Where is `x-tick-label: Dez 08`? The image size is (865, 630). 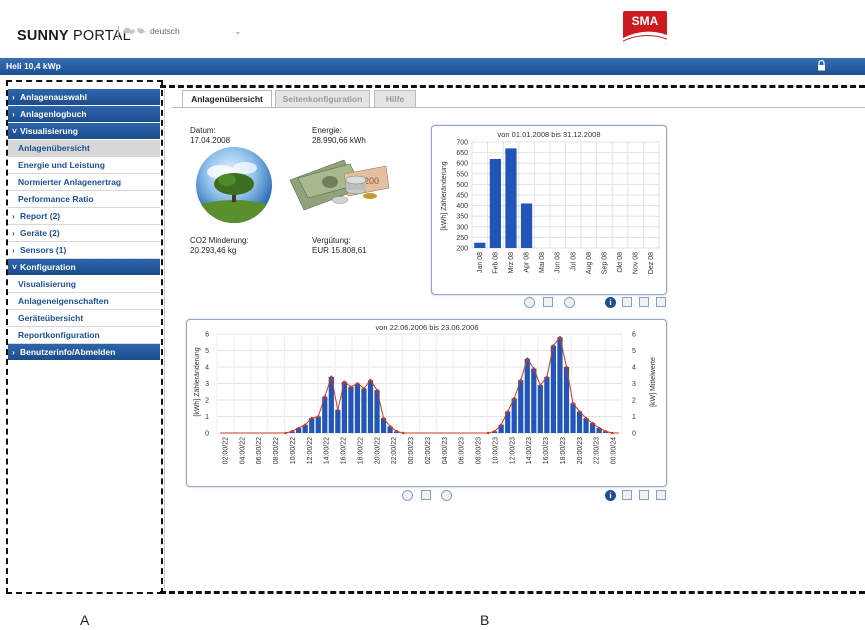 x-tick-label: Dez 08 is located at coordinates (651, 263).